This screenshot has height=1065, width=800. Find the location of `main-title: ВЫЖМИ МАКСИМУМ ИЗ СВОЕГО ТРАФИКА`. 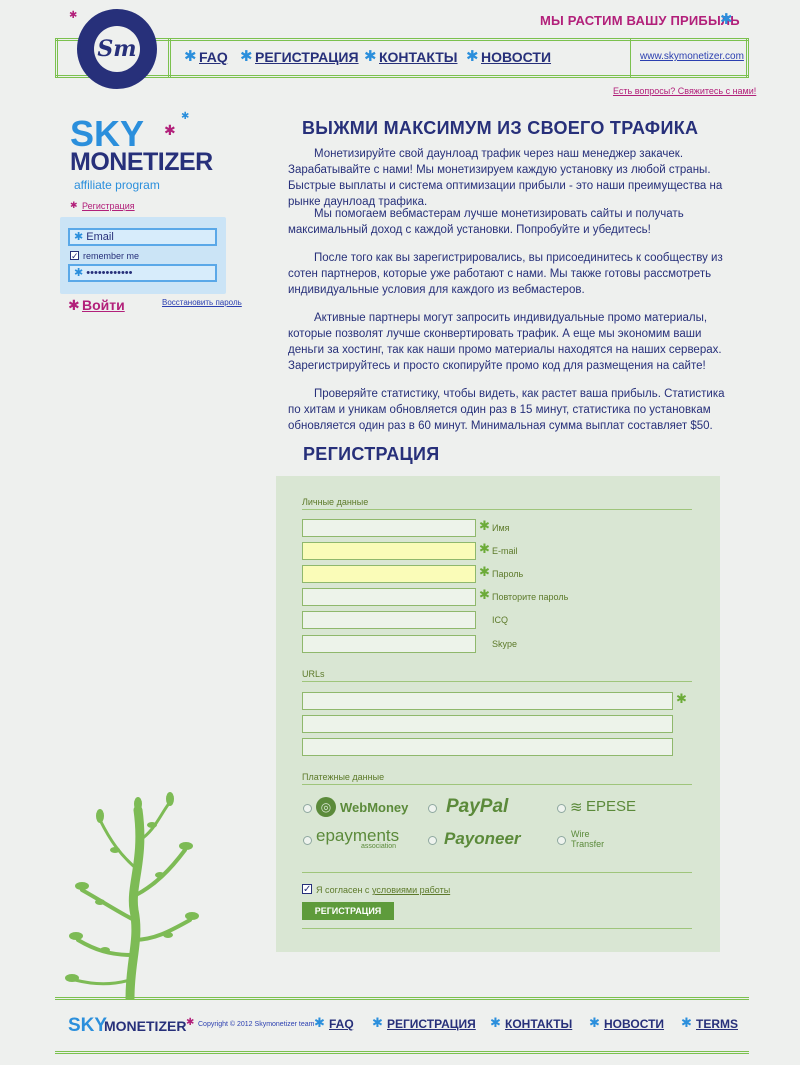

main-title: ВЫЖМИ МАКСИМУМ ИЗ СВОЕГО ТРАФИКА is located at coordinates (500, 128).